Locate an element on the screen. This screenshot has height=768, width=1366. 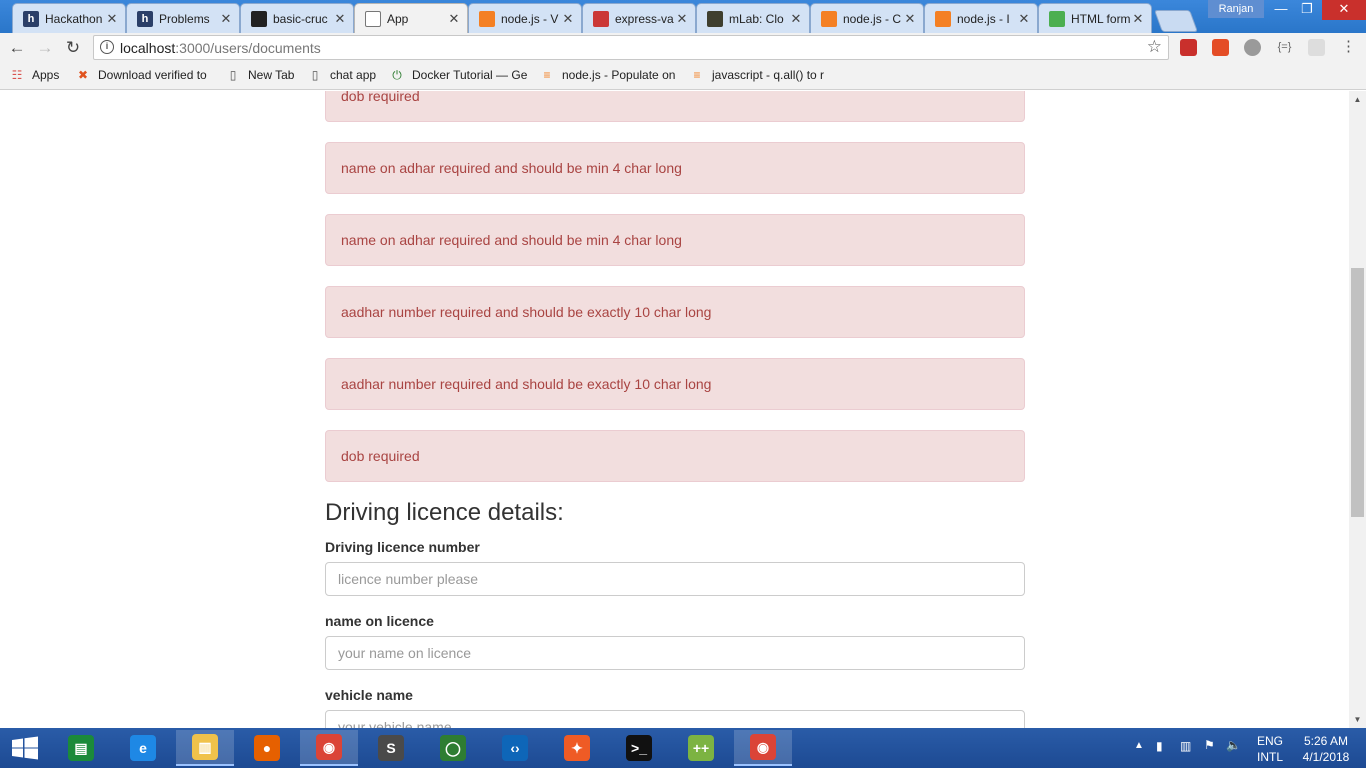
start-button is located at coordinates (25, 748).